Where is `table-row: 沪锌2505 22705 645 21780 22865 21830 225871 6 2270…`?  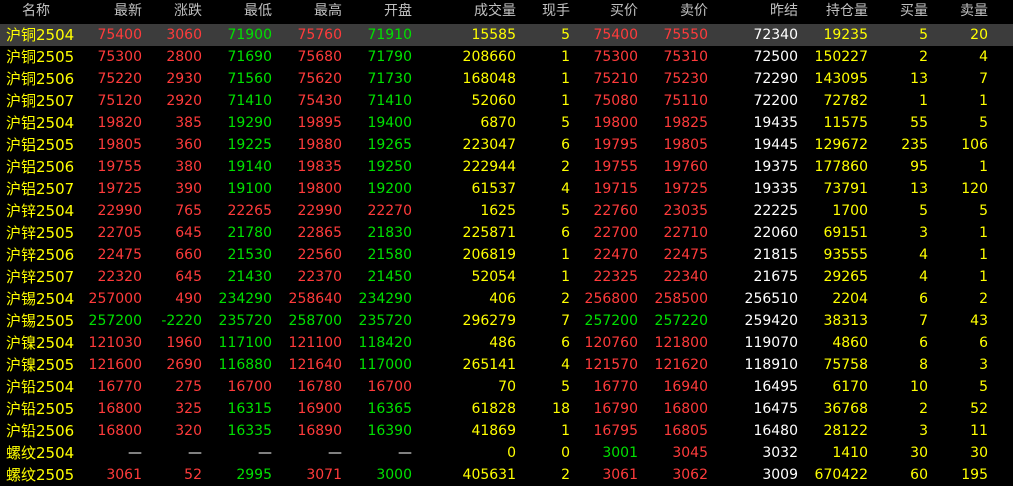
table-row: 沪锌2505 22705 645 21780 22865 21830 225871 6 2270… is located at coordinates (506, 233).